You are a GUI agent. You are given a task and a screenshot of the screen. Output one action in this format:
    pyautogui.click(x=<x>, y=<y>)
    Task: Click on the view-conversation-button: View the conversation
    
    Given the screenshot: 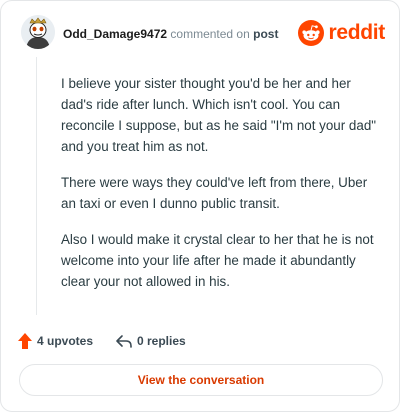 What is the action you would take?
    pyautogui.click(x=201, y=380)
    